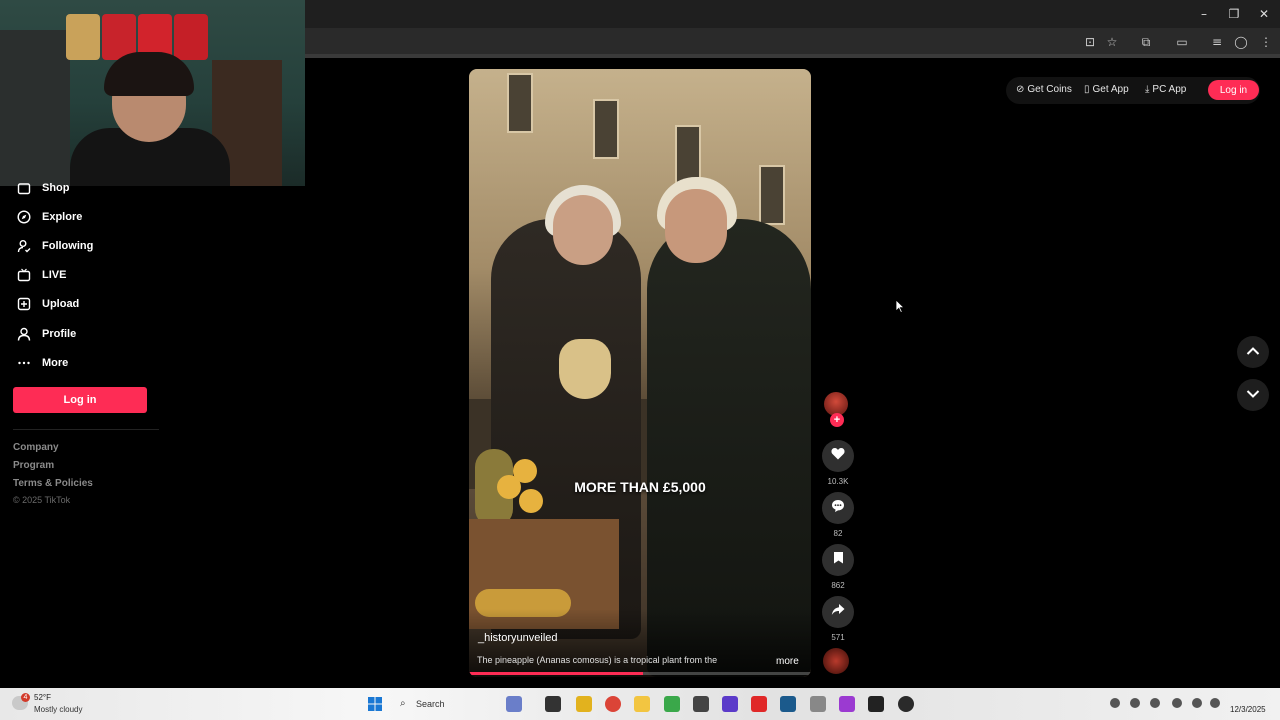 The height and width of the screenshot is (720, 1280). I want to click on share-button, so click(838, 612).